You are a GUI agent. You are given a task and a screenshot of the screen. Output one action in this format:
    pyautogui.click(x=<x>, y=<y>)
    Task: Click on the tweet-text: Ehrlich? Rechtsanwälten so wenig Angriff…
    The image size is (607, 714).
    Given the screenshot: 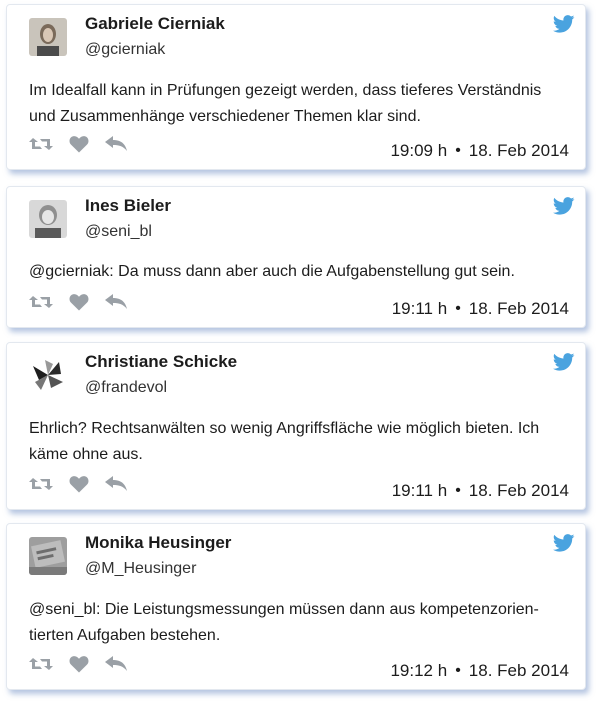 What is the action you would take?
    pyautogui.click(x=284, y=441)
    